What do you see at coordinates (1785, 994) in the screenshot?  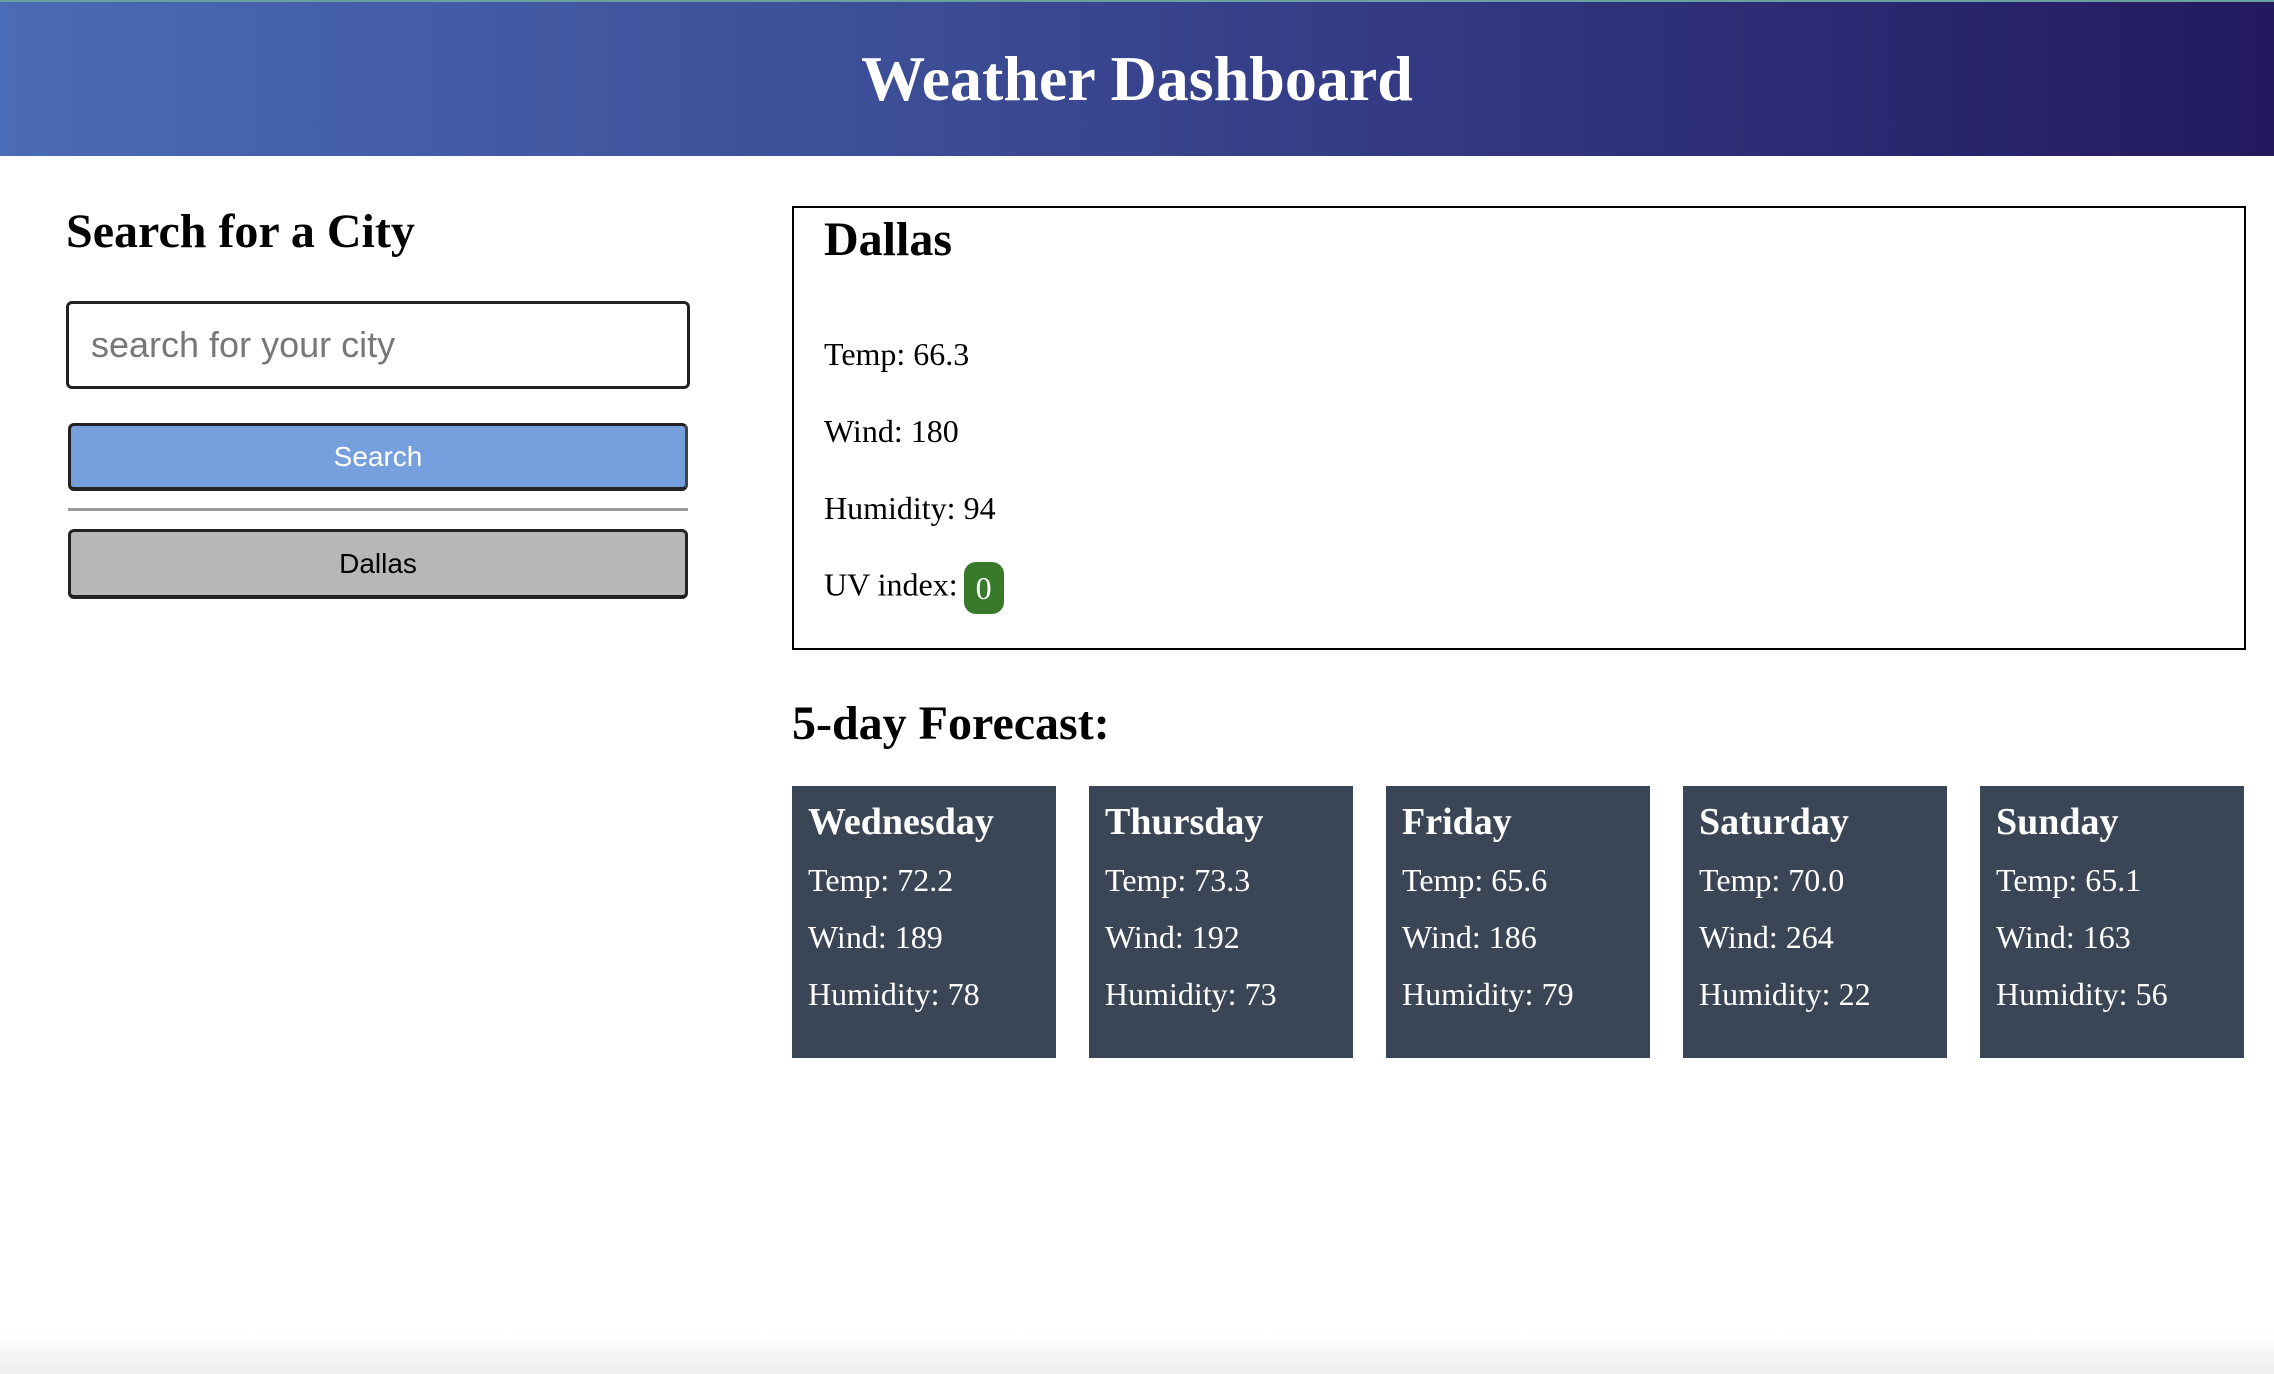 I see `forecast-humidity: Humidity: 22` at bounding box center [1785, 994].